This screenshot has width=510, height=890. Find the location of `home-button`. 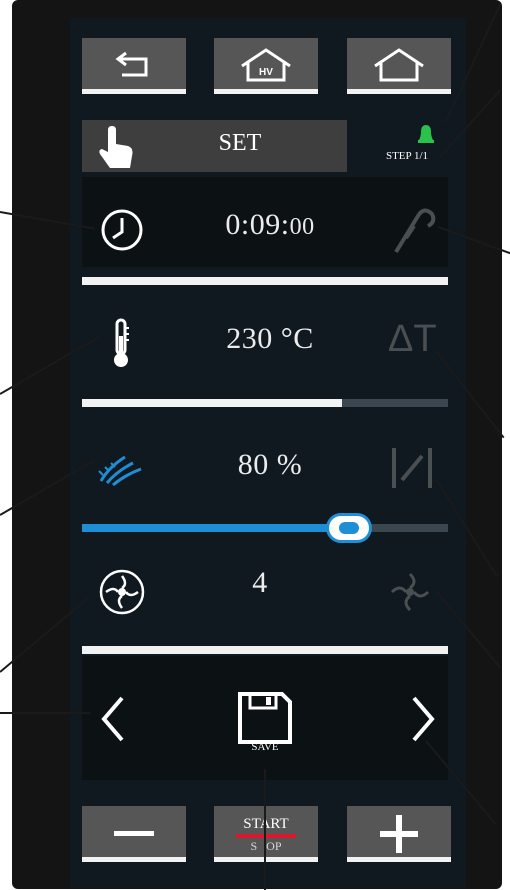

home-button is located at coordinates (399, 66).